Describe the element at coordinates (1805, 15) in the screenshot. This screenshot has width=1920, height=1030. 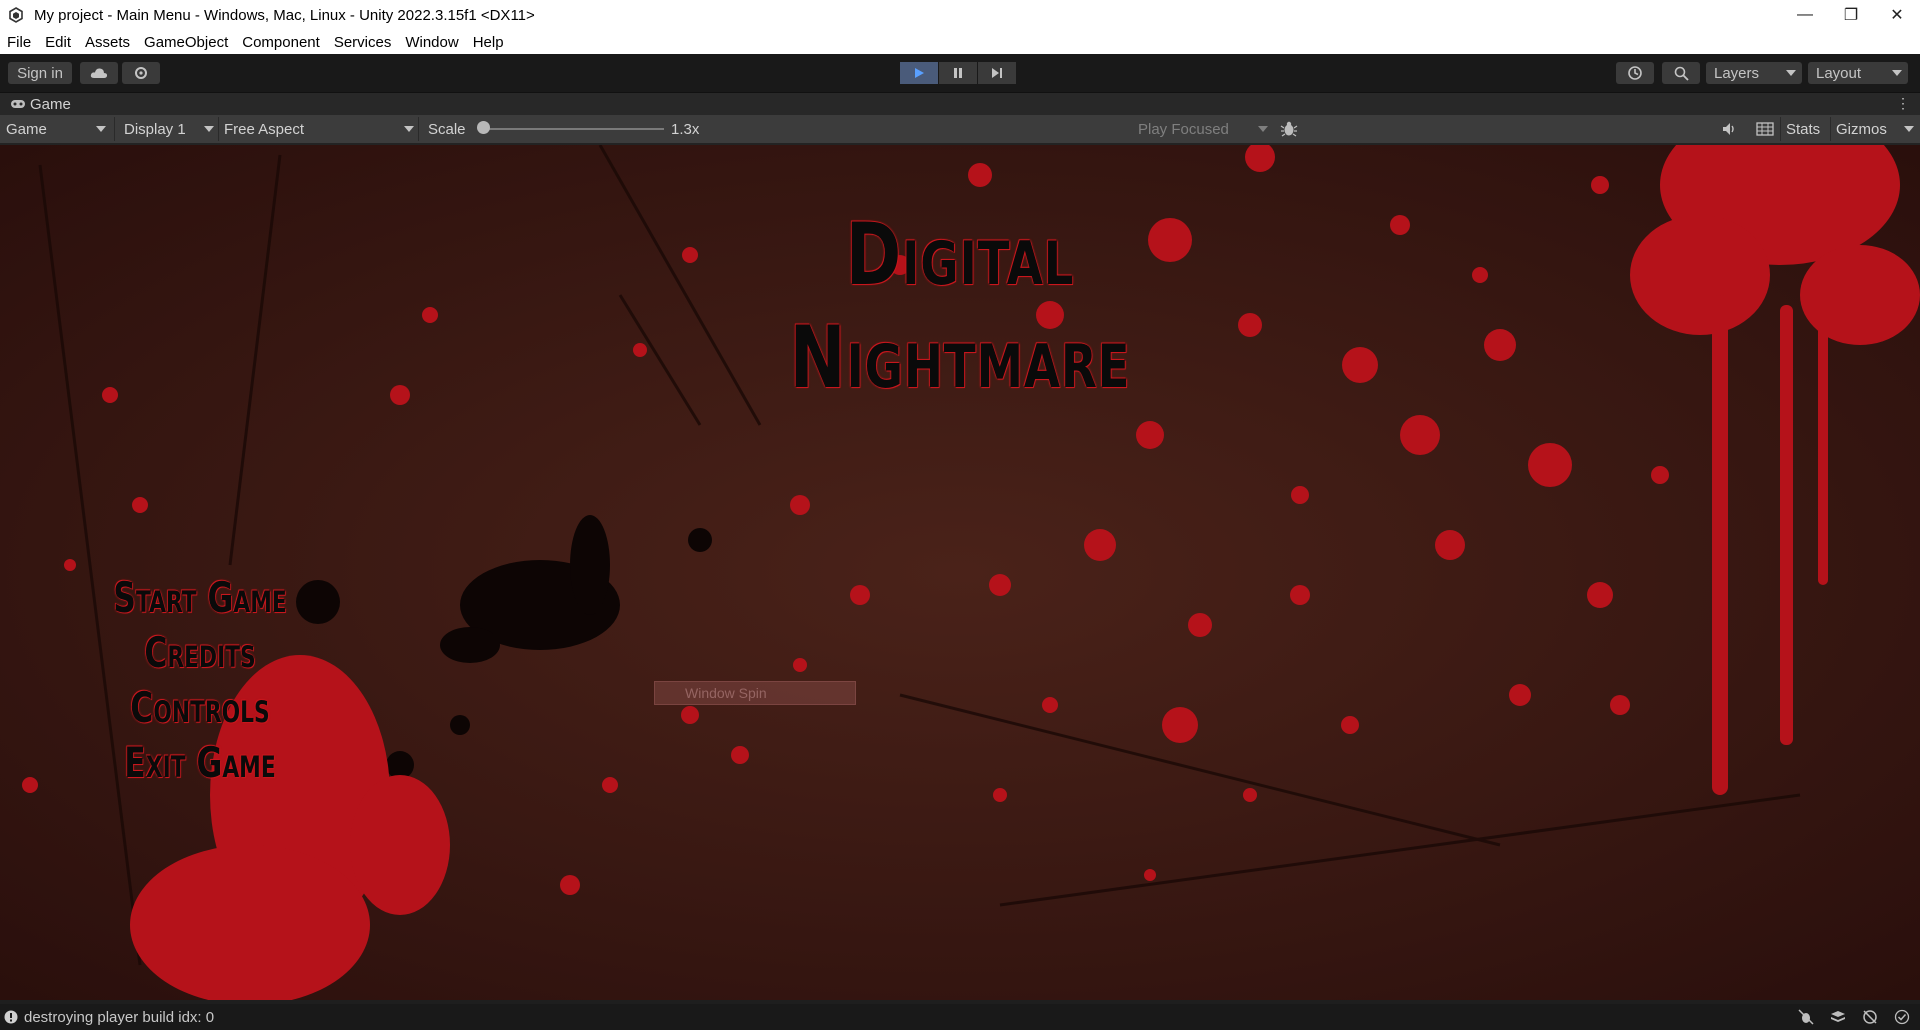
I see `minimize-icon: —` at that location.